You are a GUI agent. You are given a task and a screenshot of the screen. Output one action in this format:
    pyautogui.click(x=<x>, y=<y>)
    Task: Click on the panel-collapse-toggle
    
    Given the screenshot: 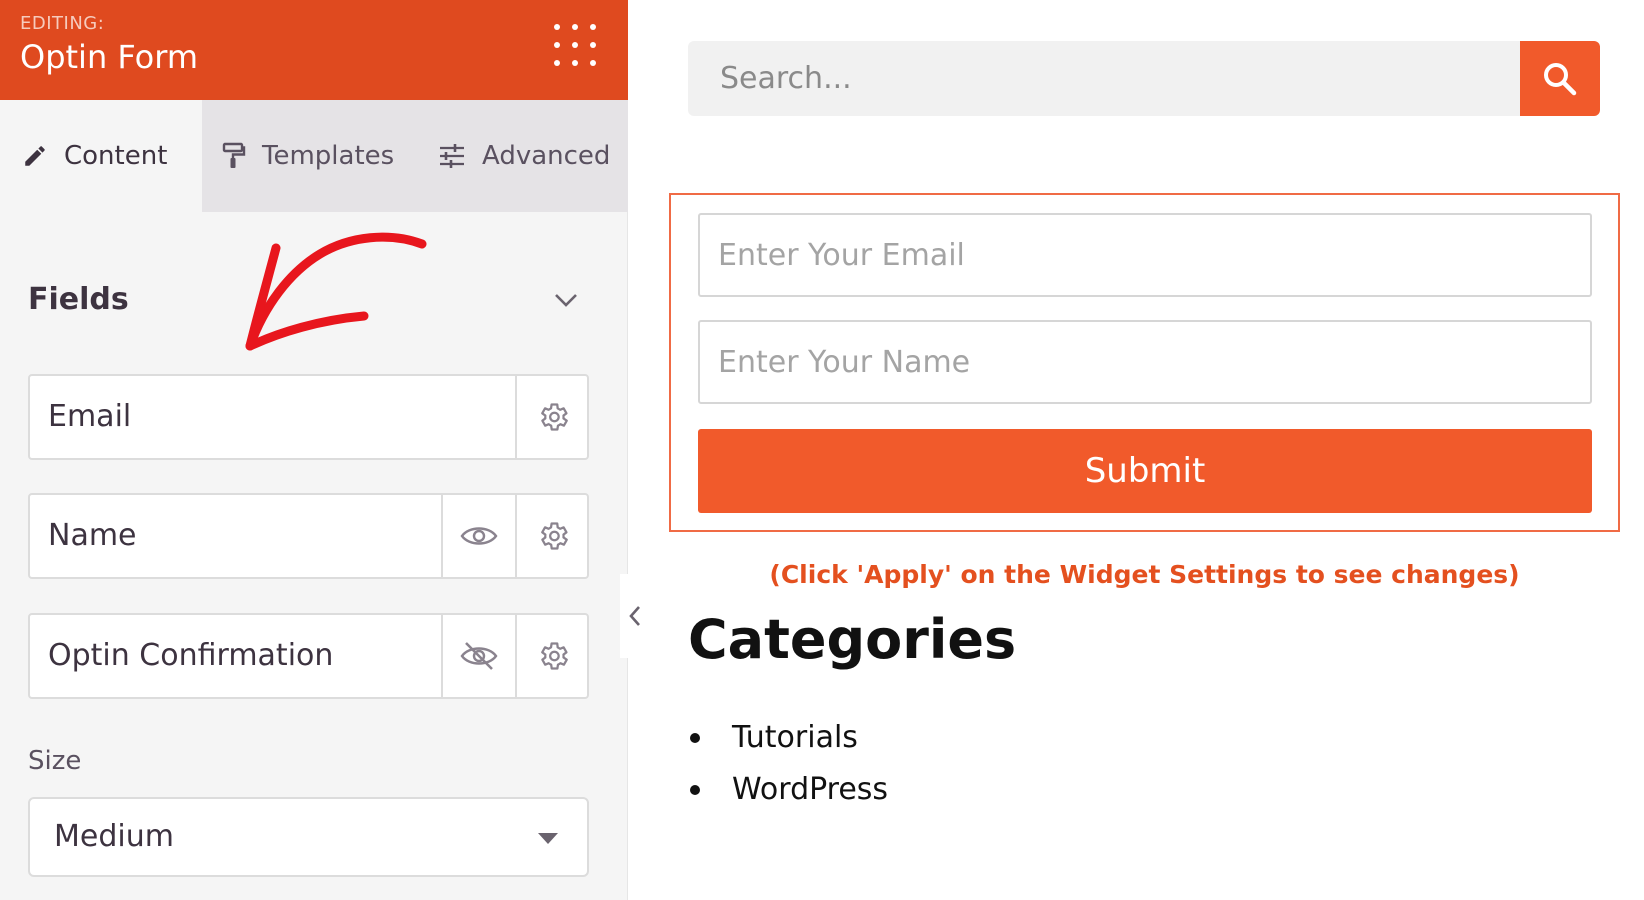 What is the action you would take?
    pyautogui.click(x=635, y=616)
    